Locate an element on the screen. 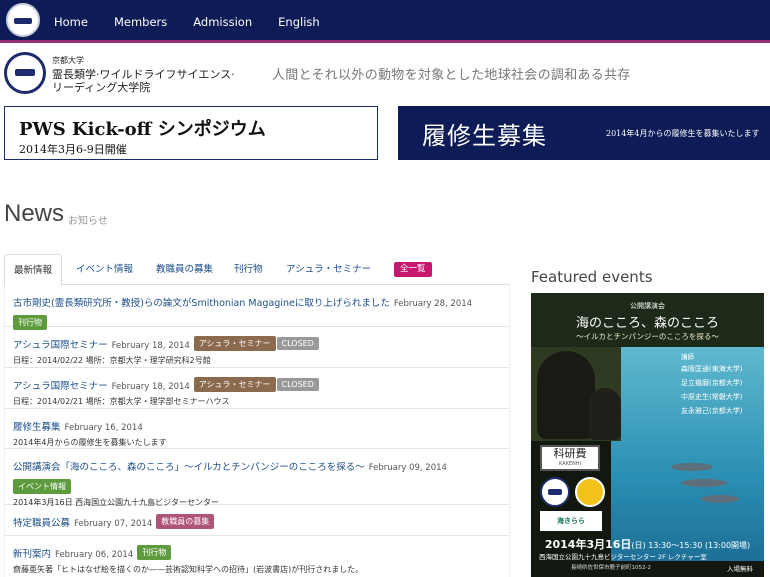 The width and height of the screenshot is (770, 577). category-badge: 刊行物 is located at coordinates (154, 552).